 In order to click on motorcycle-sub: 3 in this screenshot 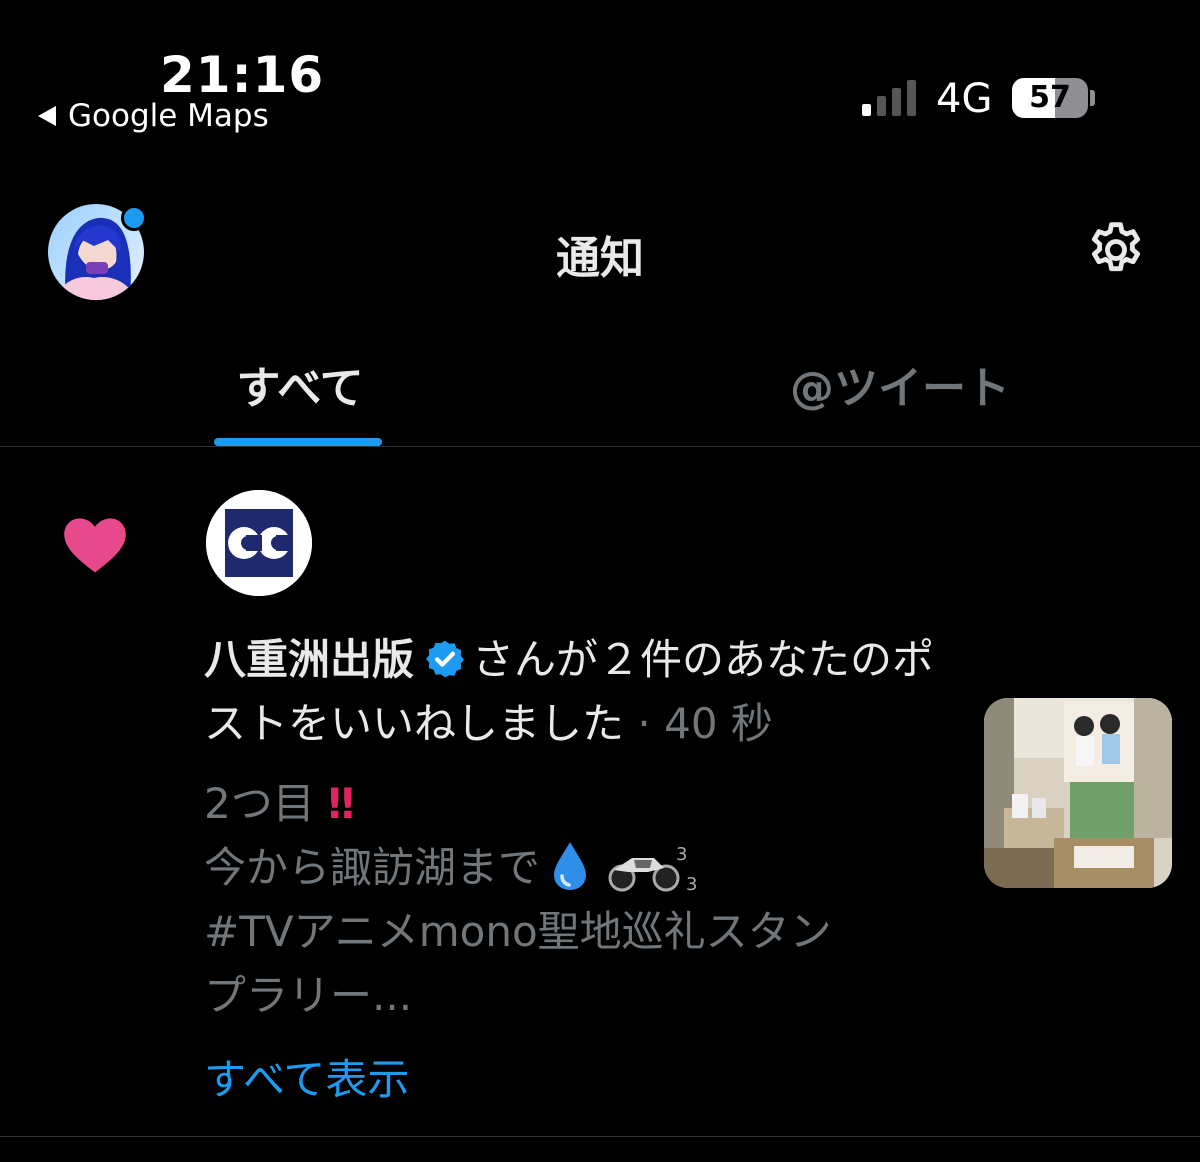, I will do `click(691, 884)`.